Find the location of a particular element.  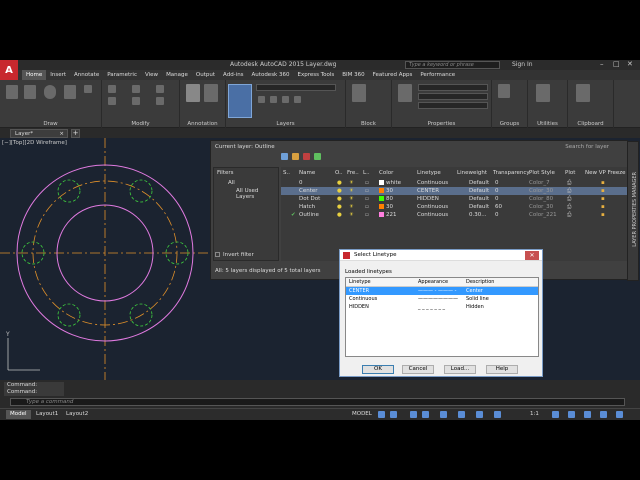

move-icon is located at coordinates (112, 89).